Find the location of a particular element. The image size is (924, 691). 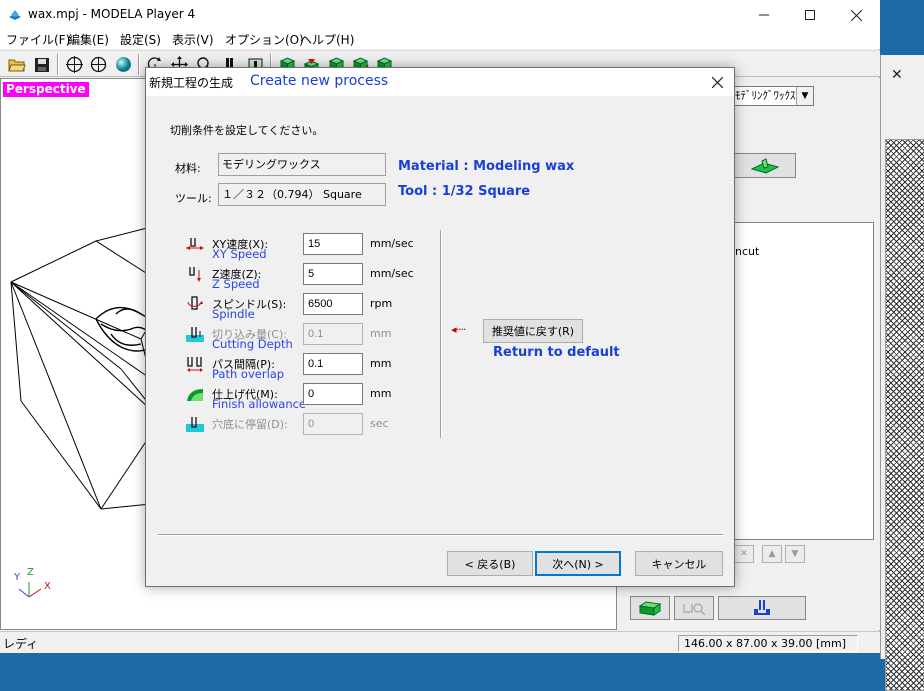

maximize-button is located at coordinates (810, 15).